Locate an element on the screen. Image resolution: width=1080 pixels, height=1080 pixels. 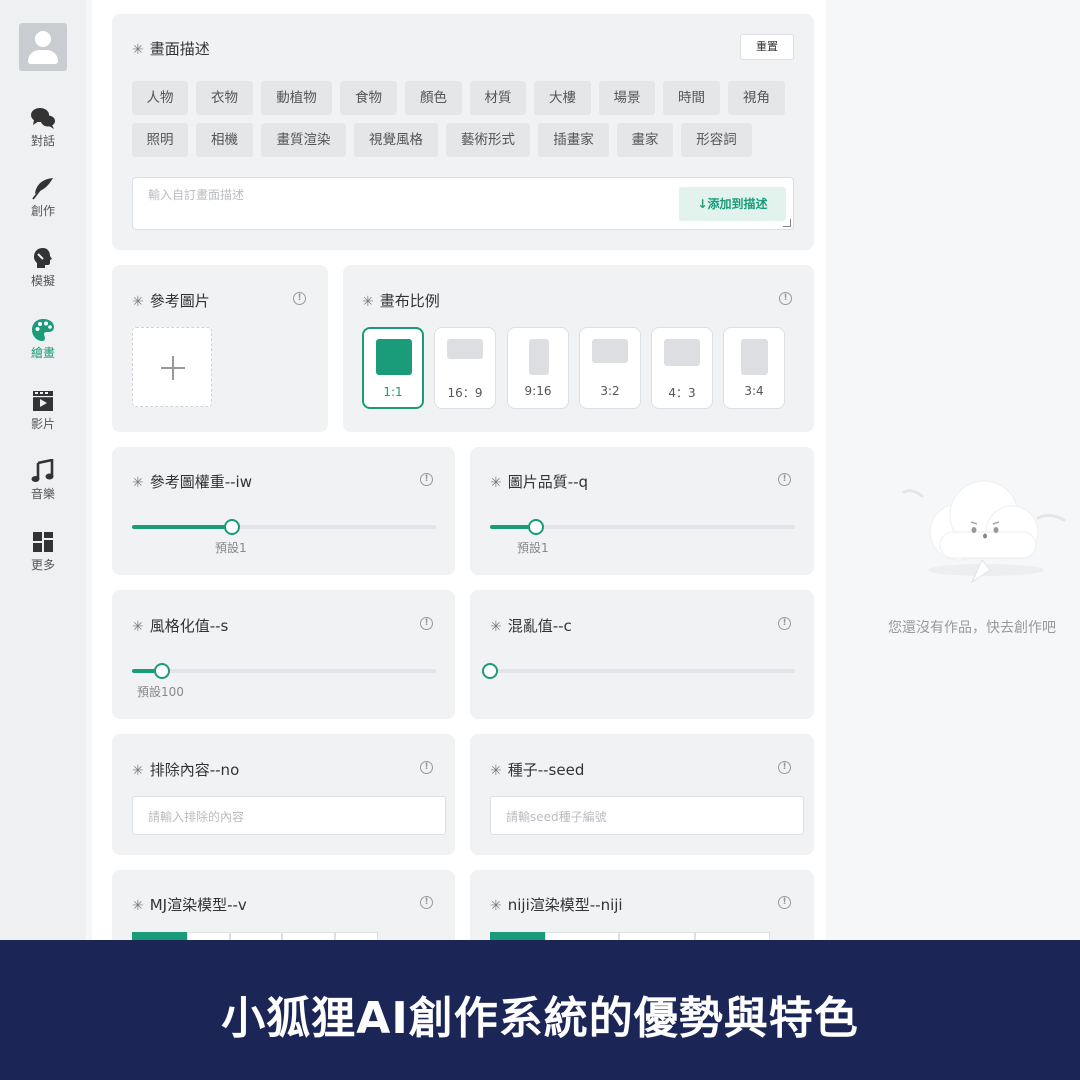
c-title: ✳ 混亂值--c is located at coordinates (531, 626).